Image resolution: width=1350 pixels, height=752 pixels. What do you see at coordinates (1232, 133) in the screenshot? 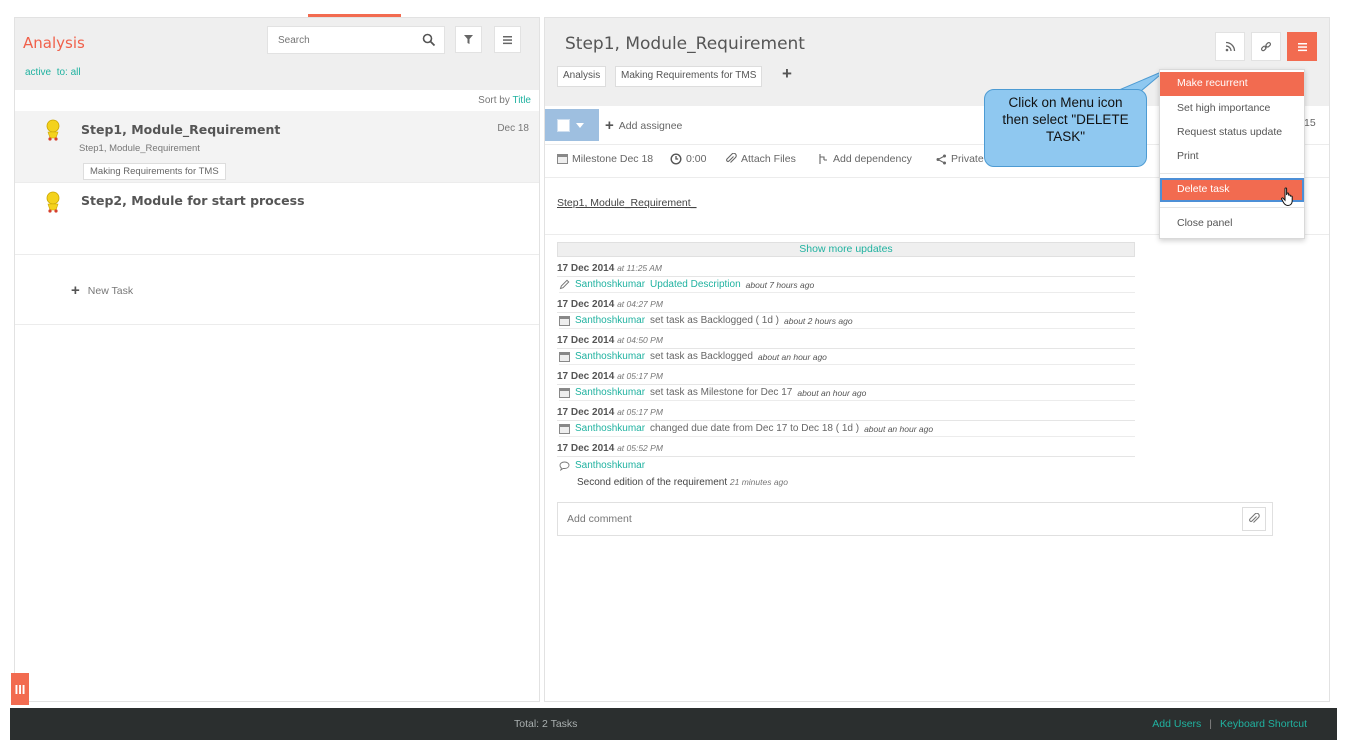
I see `menu-item-request-status-update: Request status update` at bounding box center [1232, 133].